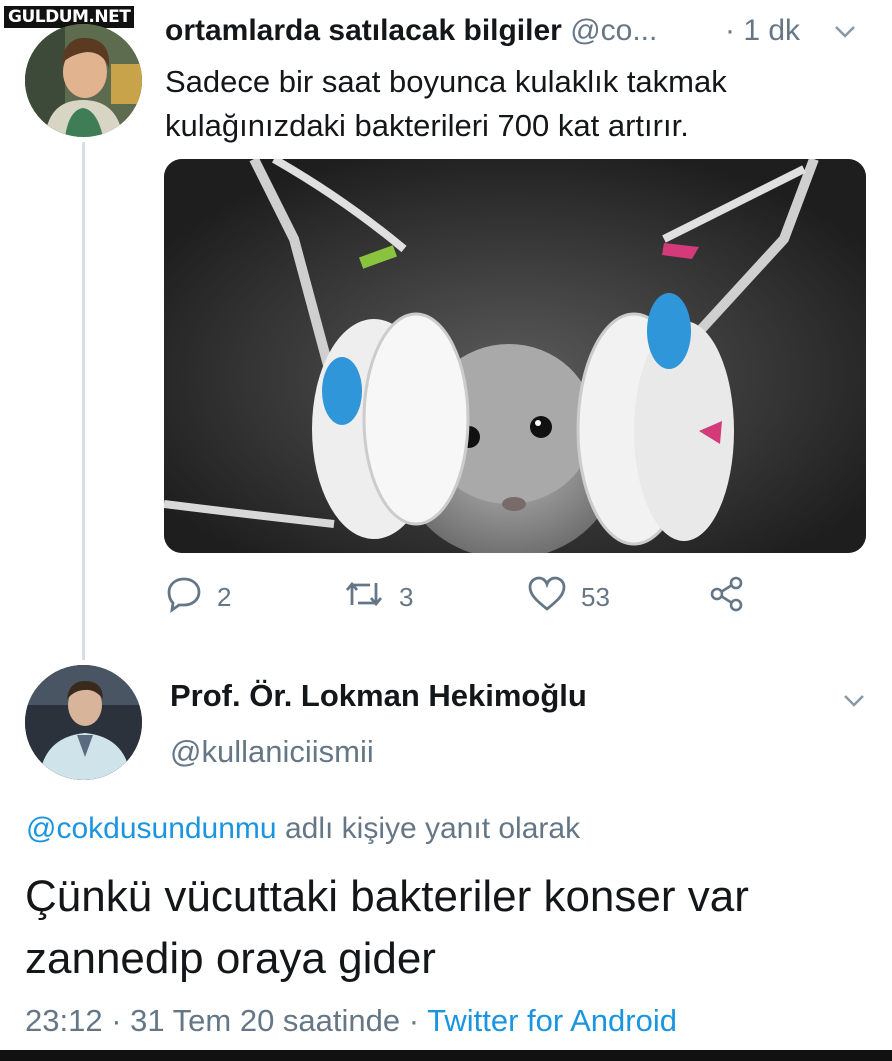 The height and width of the screenshot is (1061, 892). I want to click on like-count: 53, so click(595, 597).